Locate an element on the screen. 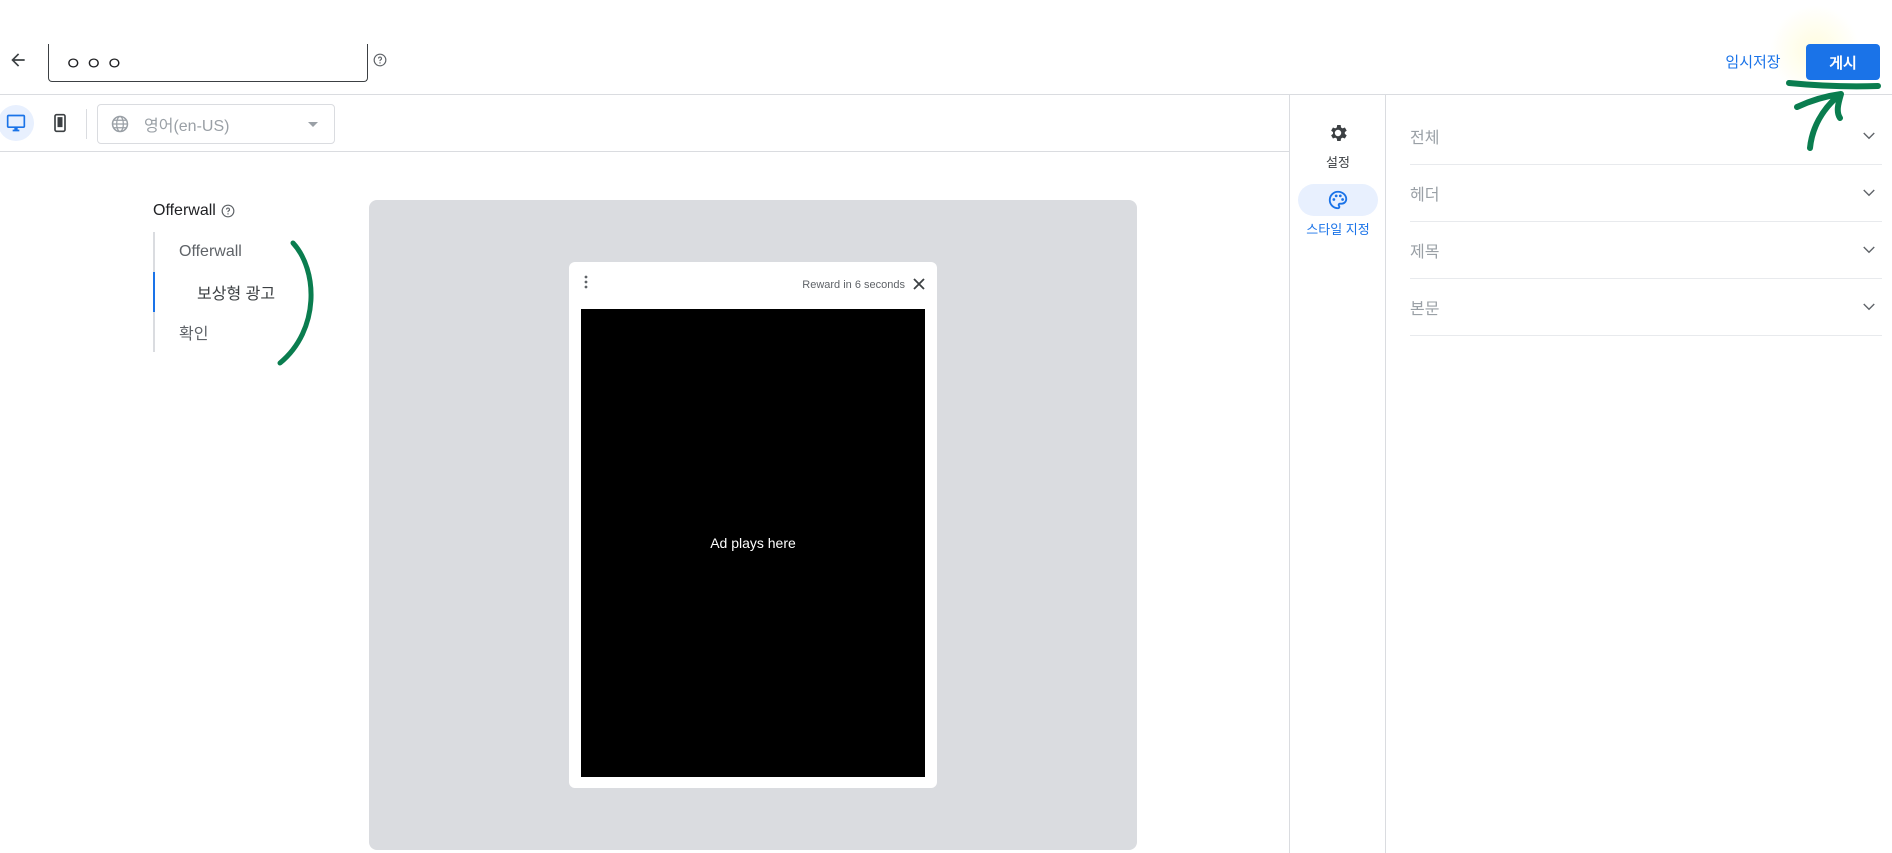  section-header: 헤더 is located at coordinates (1646, 193).